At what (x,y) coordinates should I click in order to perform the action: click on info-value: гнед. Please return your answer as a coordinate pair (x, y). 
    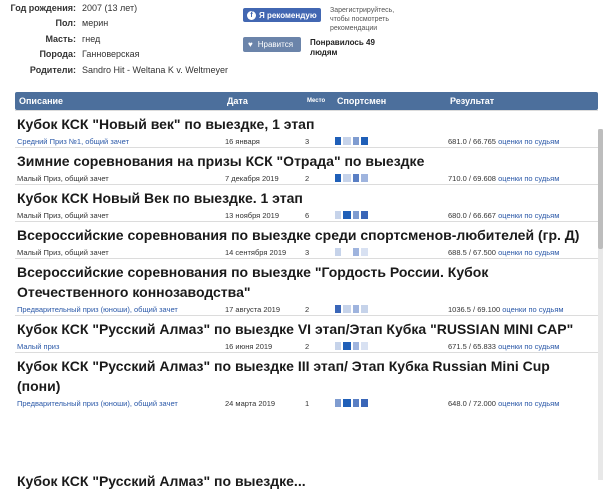
    Looking at the image, I should click on (91, 38).